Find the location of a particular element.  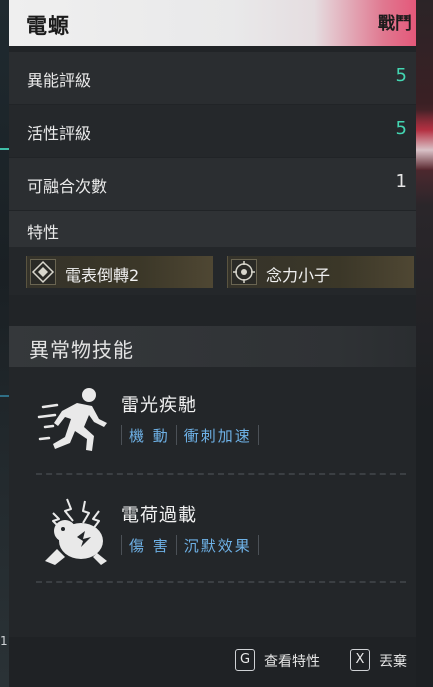

background-glow is located at coordinates (424, 140).